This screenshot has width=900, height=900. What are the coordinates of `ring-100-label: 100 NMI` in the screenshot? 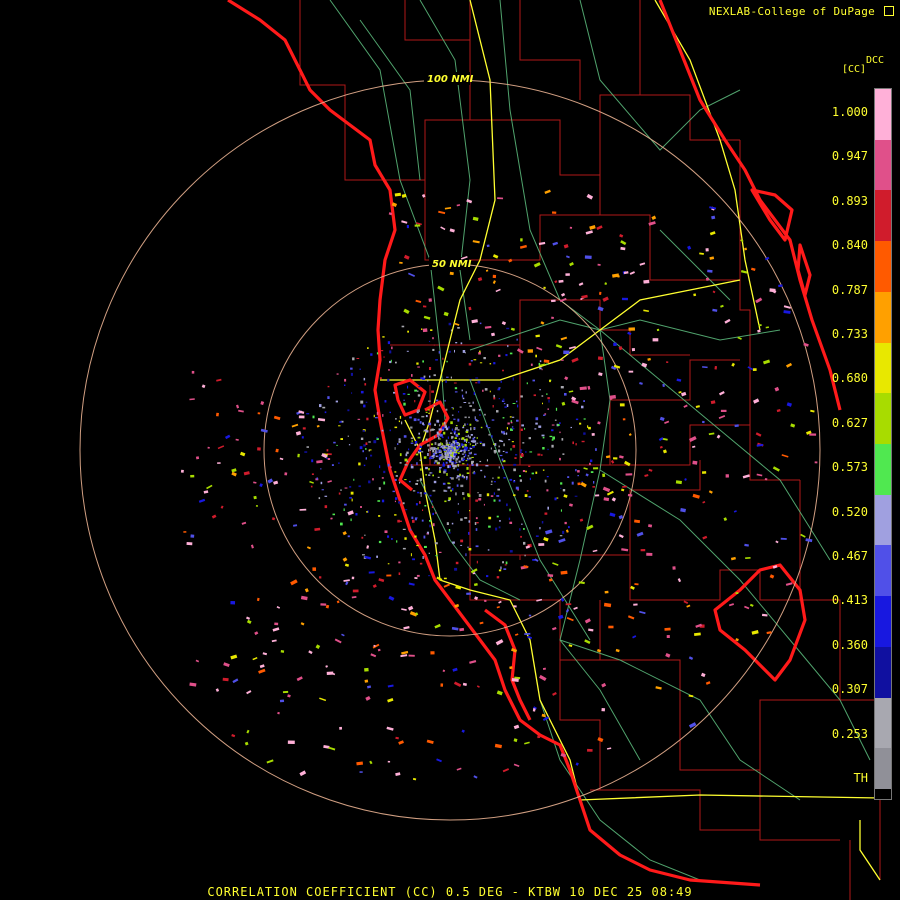 It's located at (450, 79).